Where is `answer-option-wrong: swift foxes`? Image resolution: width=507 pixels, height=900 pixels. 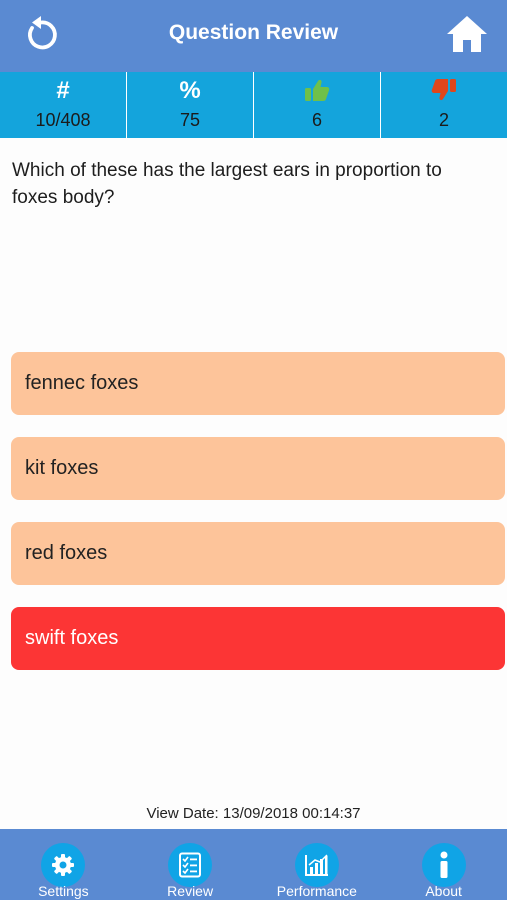 answer-option-wrong: swift foxes is located at coordinates (258, 638).